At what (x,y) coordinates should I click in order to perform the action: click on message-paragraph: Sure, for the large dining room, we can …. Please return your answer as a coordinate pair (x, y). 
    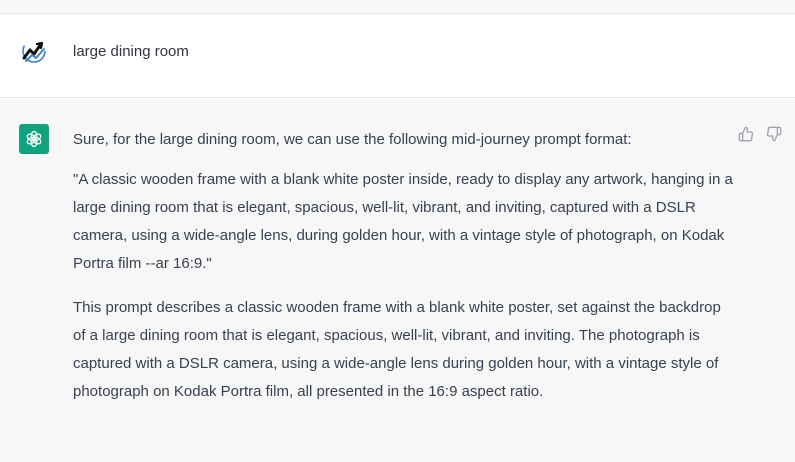
    Looking at the image, I should click on (352, 139).